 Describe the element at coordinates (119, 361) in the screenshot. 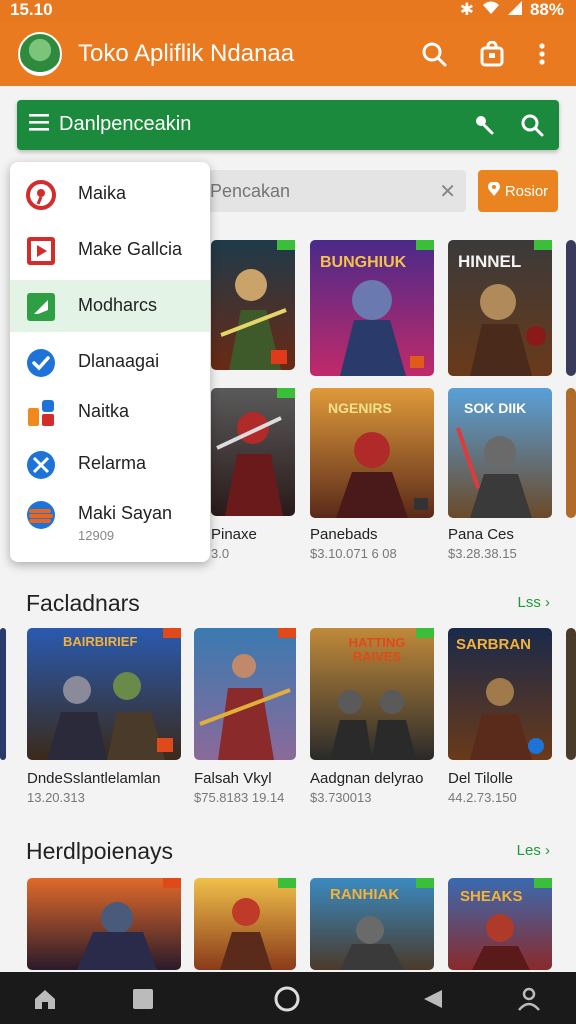

I see `drawer-item-label: Dlanaagai` at that location.